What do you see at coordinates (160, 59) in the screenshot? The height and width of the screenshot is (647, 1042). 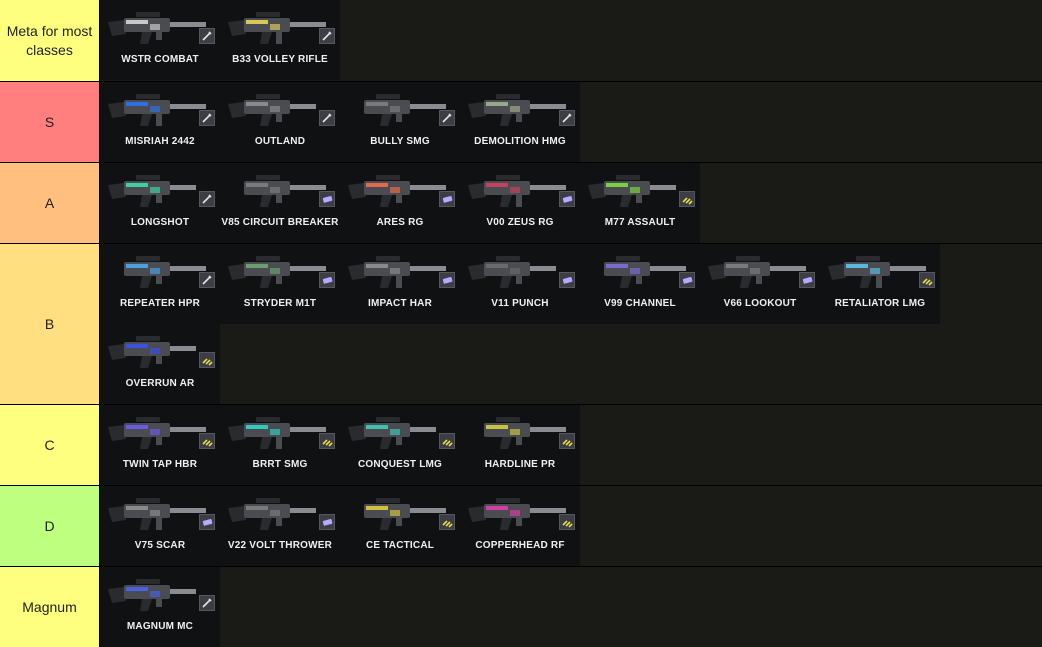 I see `weapon-name: WSTR COMBAT` at bounding box center [160, 59].